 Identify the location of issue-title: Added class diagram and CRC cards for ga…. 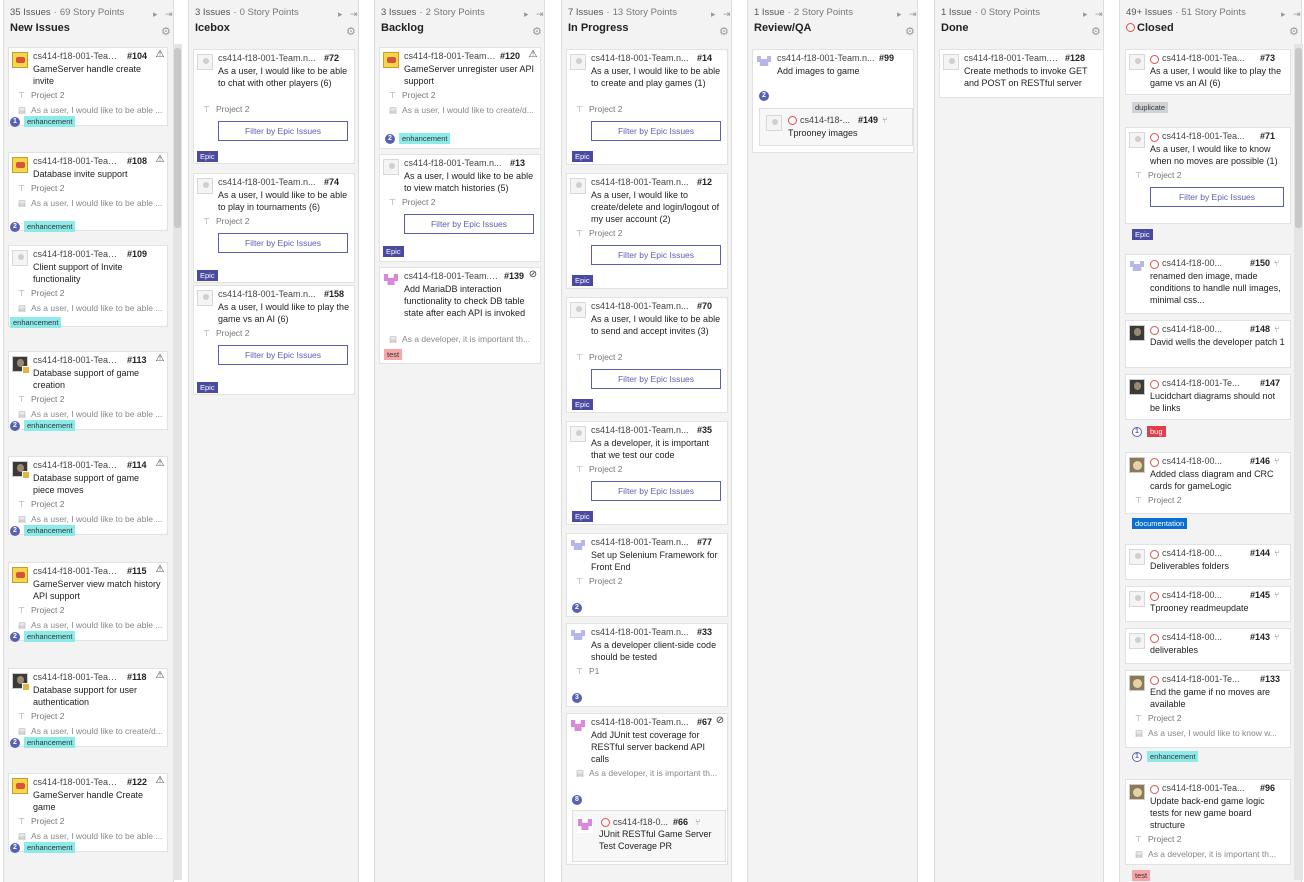
(1218, 480).